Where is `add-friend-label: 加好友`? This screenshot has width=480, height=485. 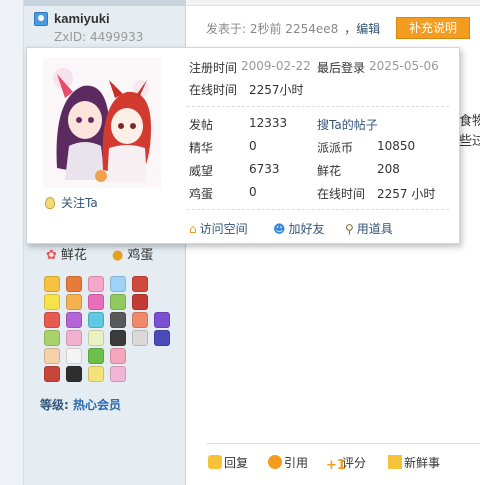
add-friend-label: 加好友 is located at coordinates (306, 229).